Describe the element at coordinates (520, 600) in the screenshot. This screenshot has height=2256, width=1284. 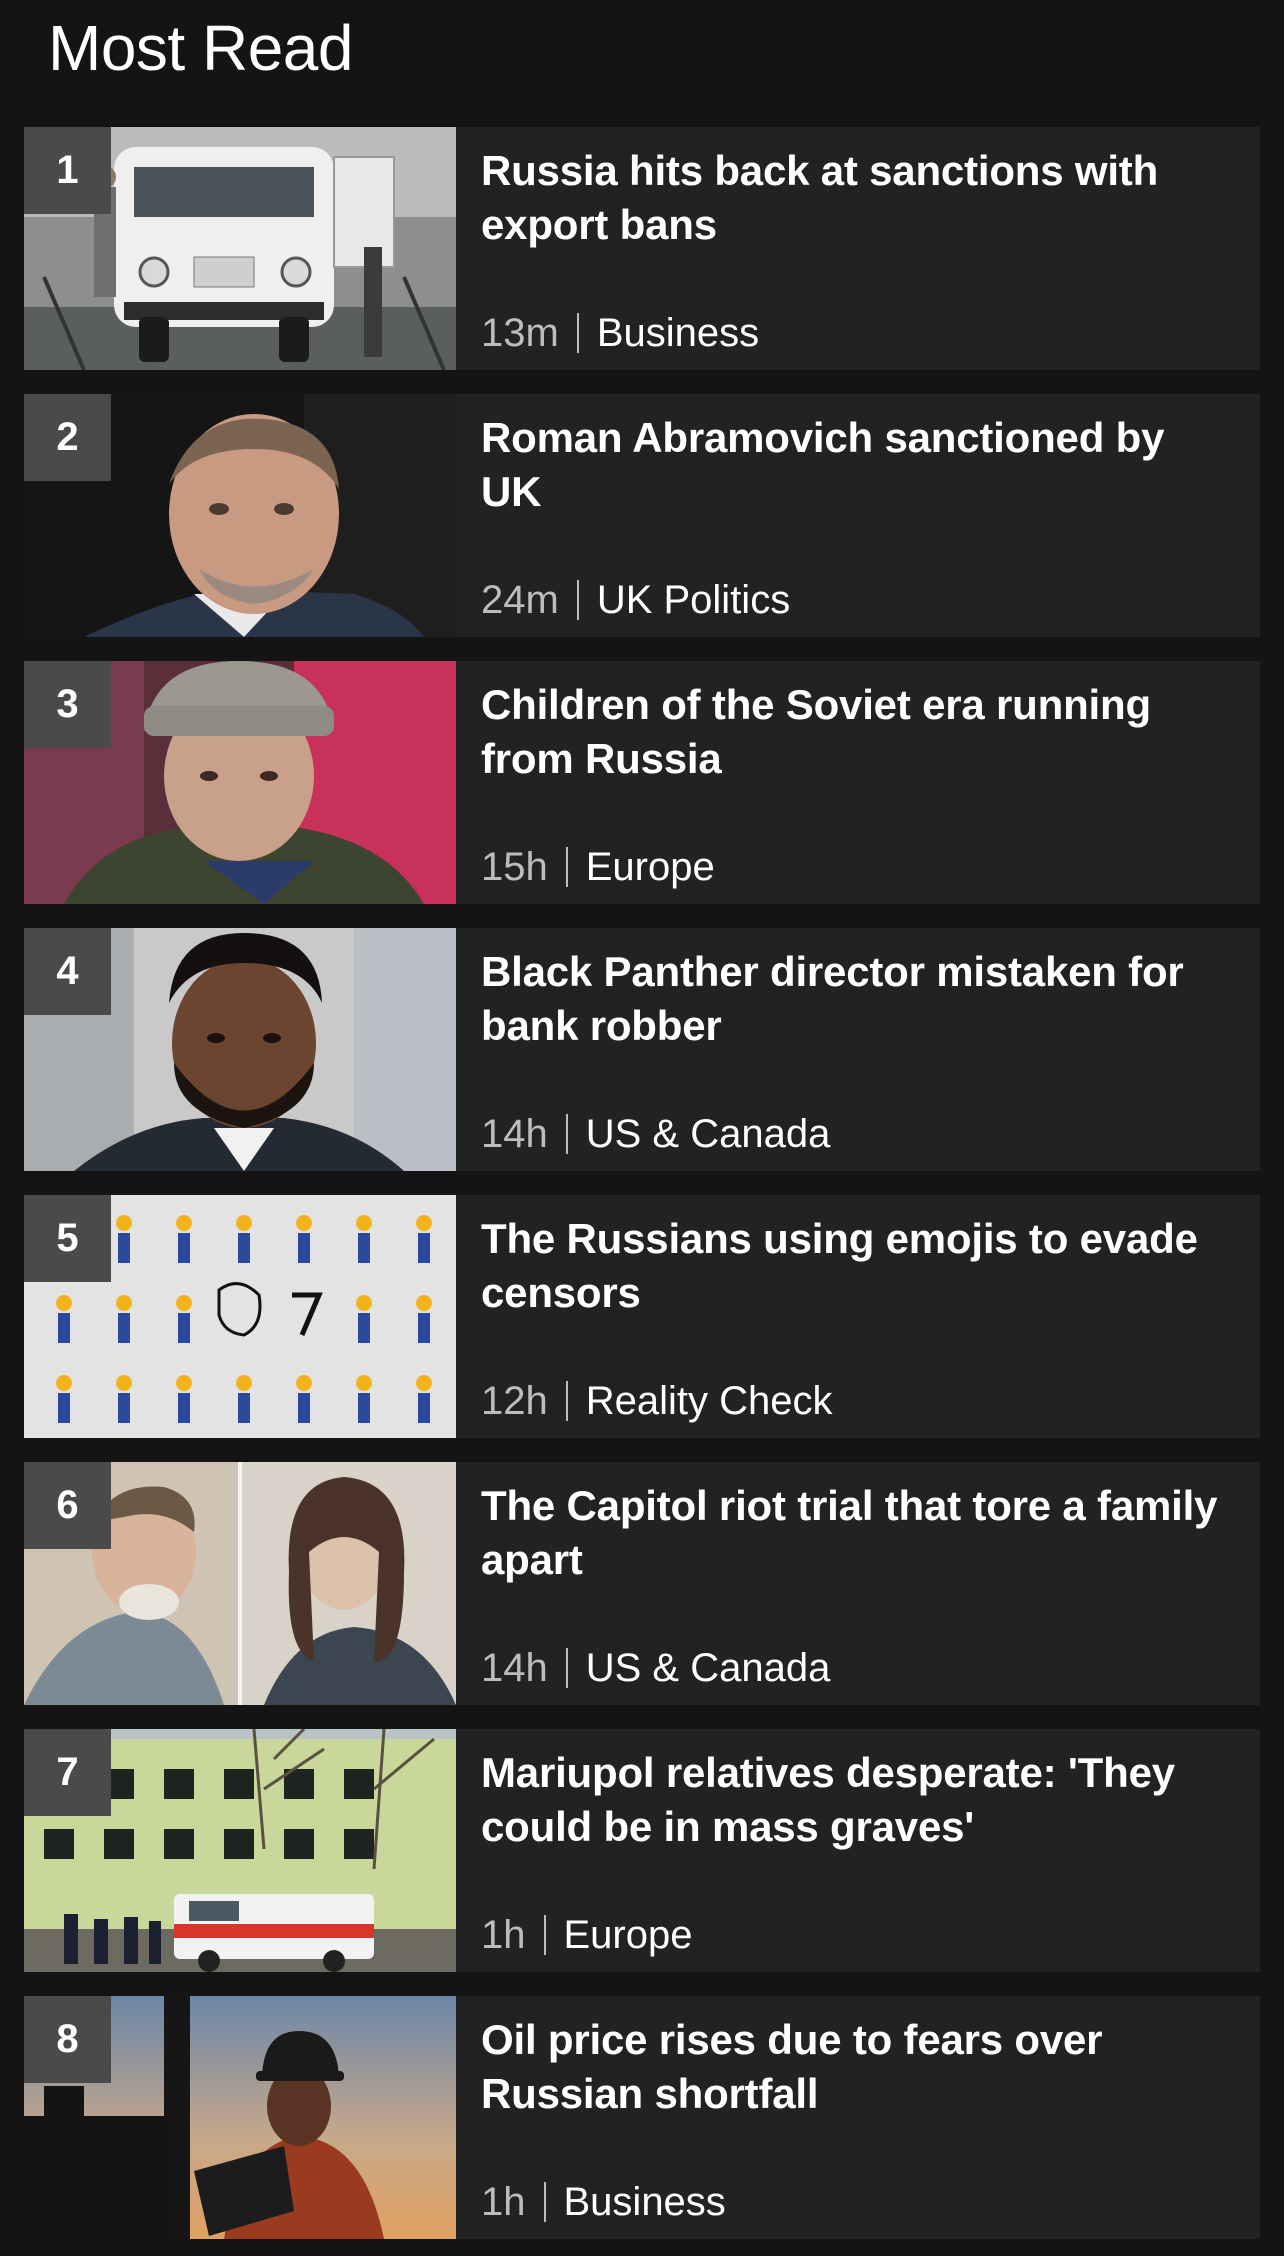
I see `timestamp: 24m` at that location.